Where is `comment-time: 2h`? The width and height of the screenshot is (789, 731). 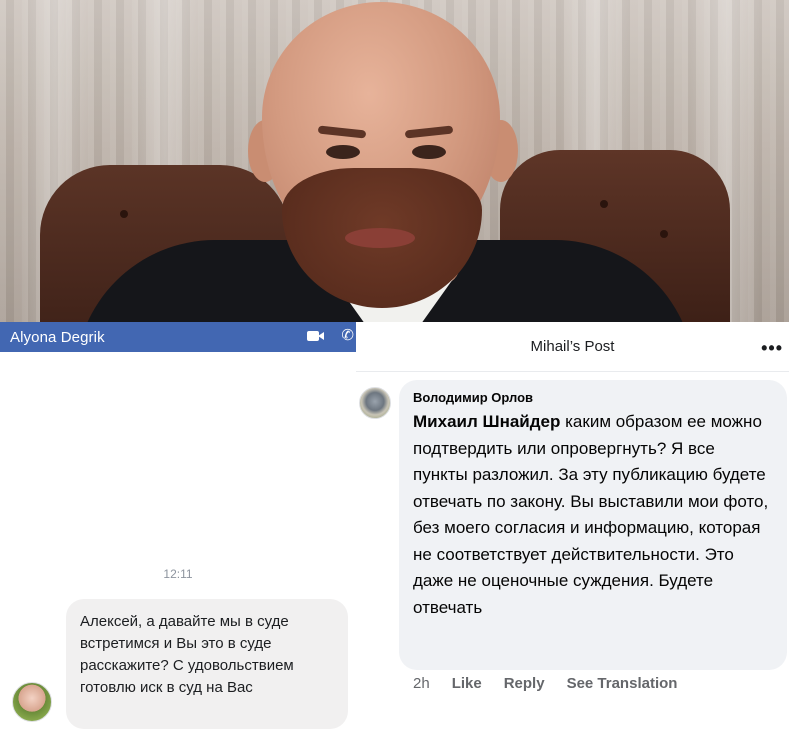 comment-time: 2h is located at coordinates (421, 683).